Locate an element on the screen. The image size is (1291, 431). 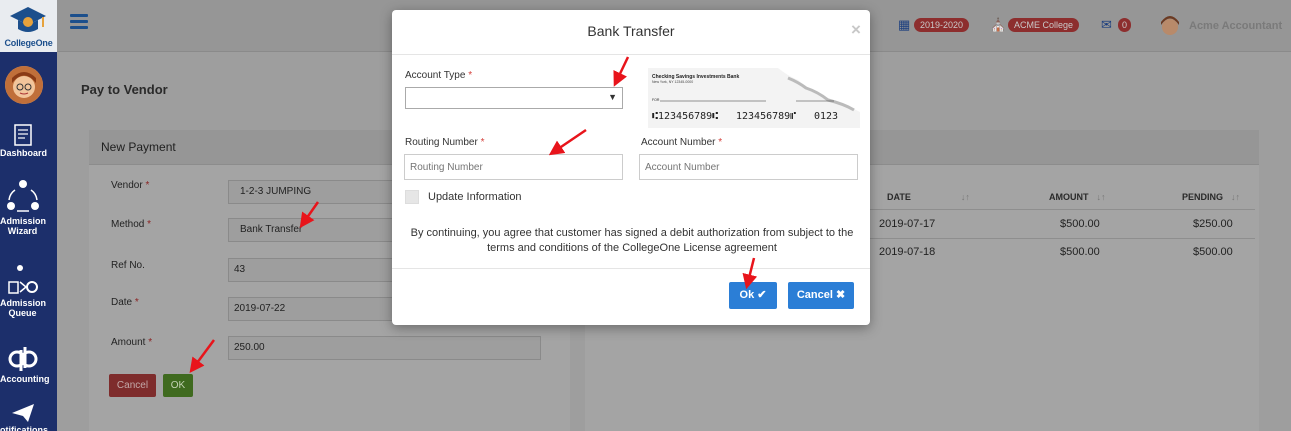
college-badge: ACME College is located at coordinates (1044, 25).